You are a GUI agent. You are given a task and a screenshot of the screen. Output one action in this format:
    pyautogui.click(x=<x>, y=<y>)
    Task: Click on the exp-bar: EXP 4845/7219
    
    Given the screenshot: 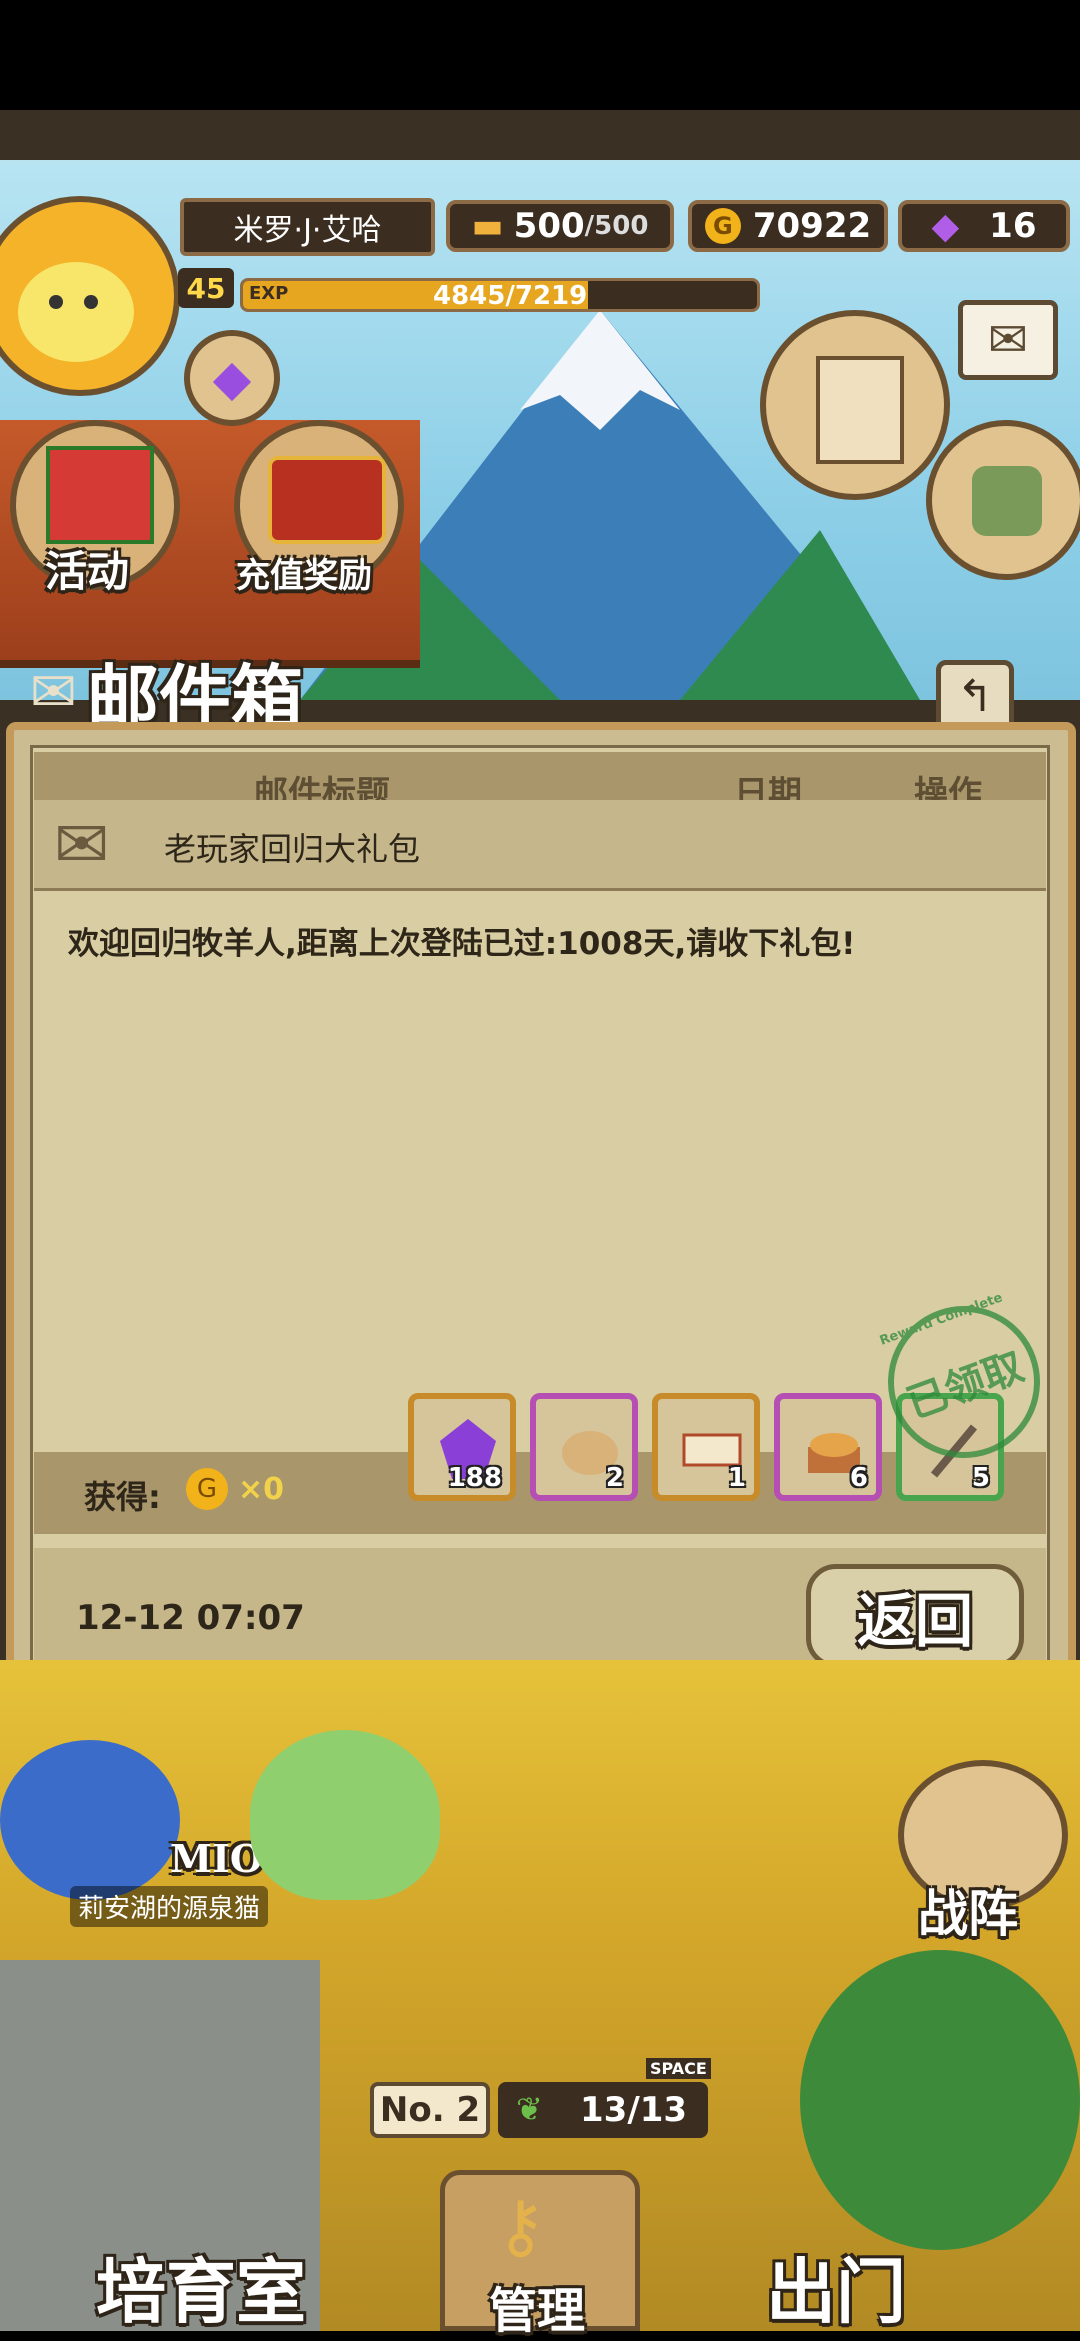 What is the action you would take?
    pyautogui.click(x=500, y=295)
    